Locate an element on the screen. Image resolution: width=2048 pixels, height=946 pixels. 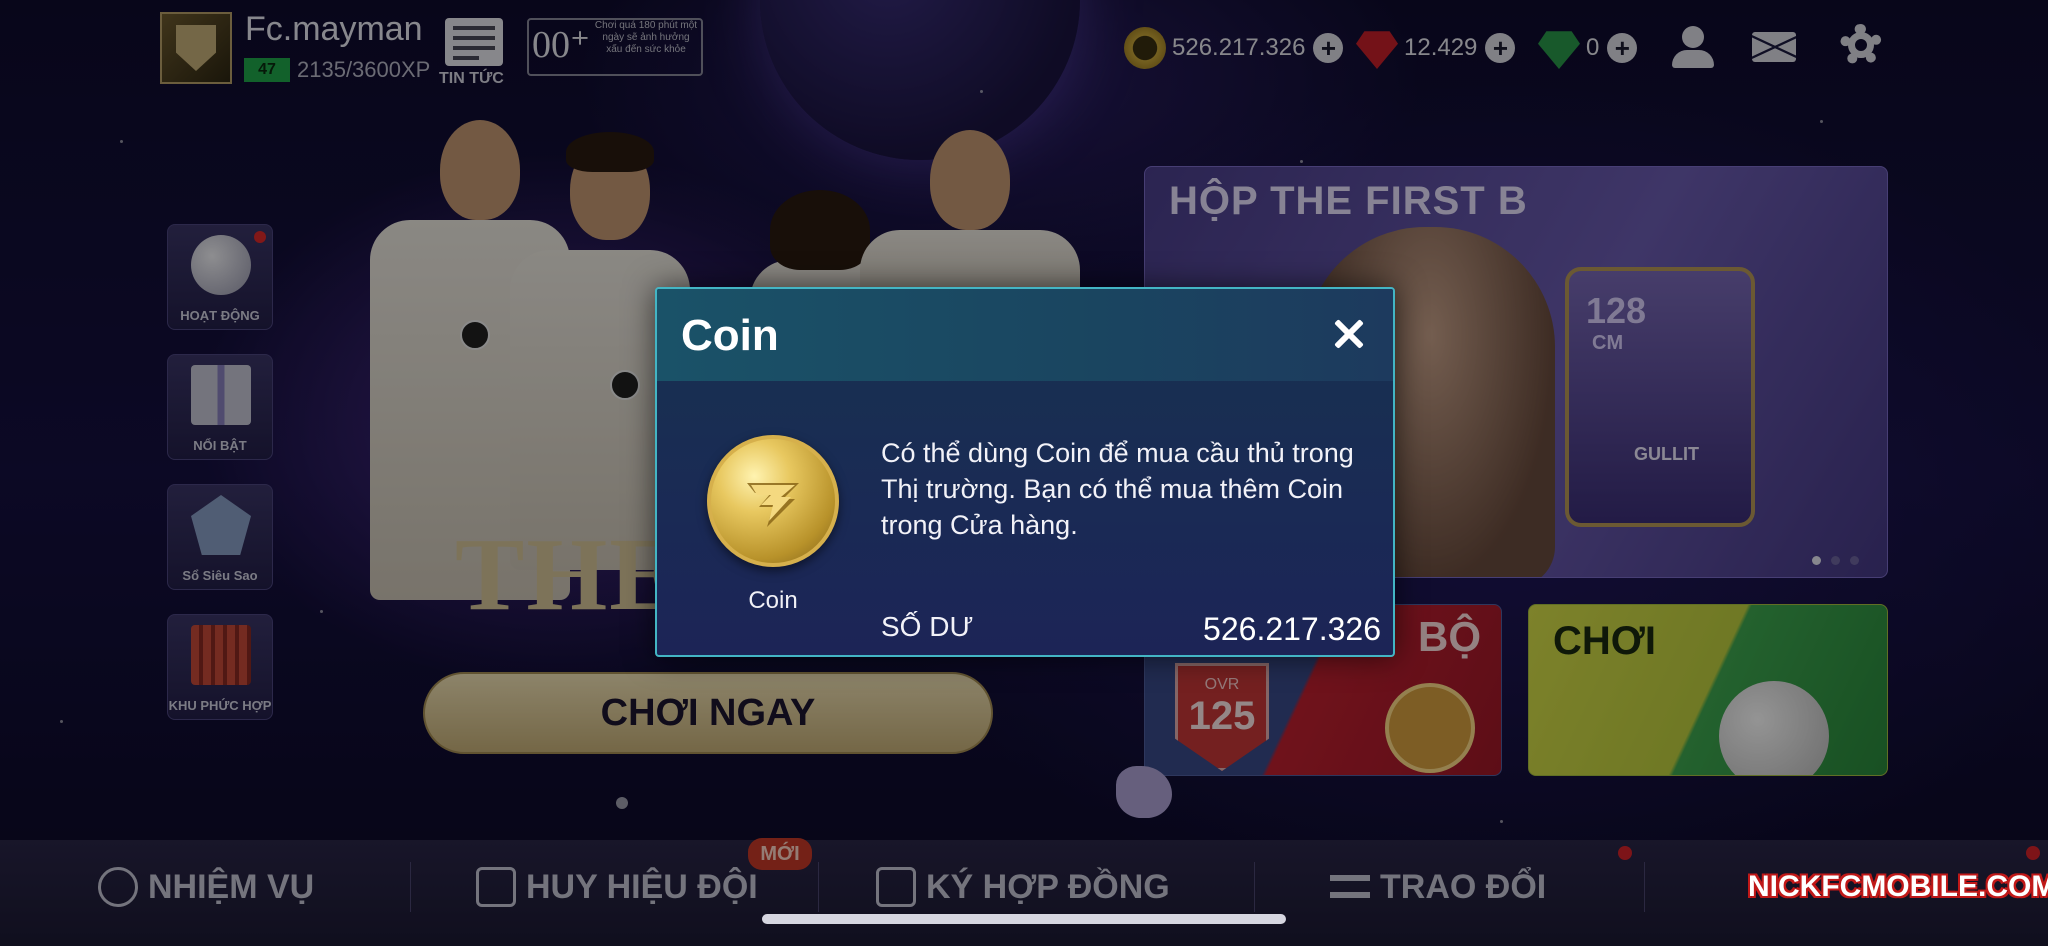
watermark: NICKFCMOBILE.COM is located at coordinates (1898, 886).